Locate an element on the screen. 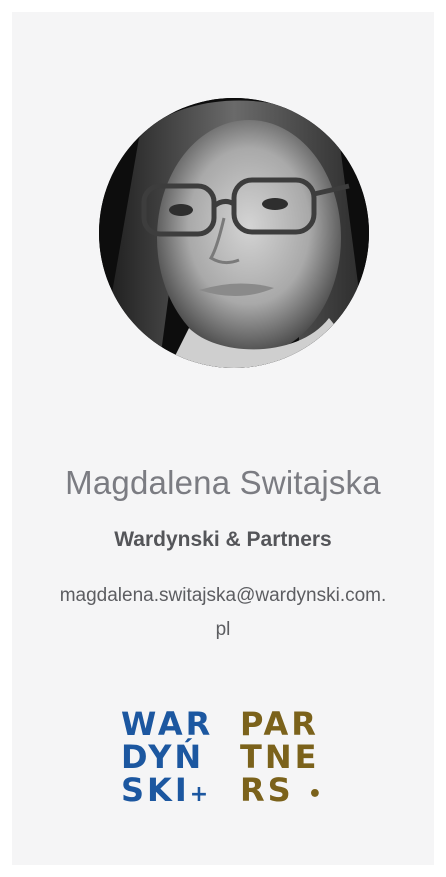  logo-line-text: RS is located at coordinates (267, 790).